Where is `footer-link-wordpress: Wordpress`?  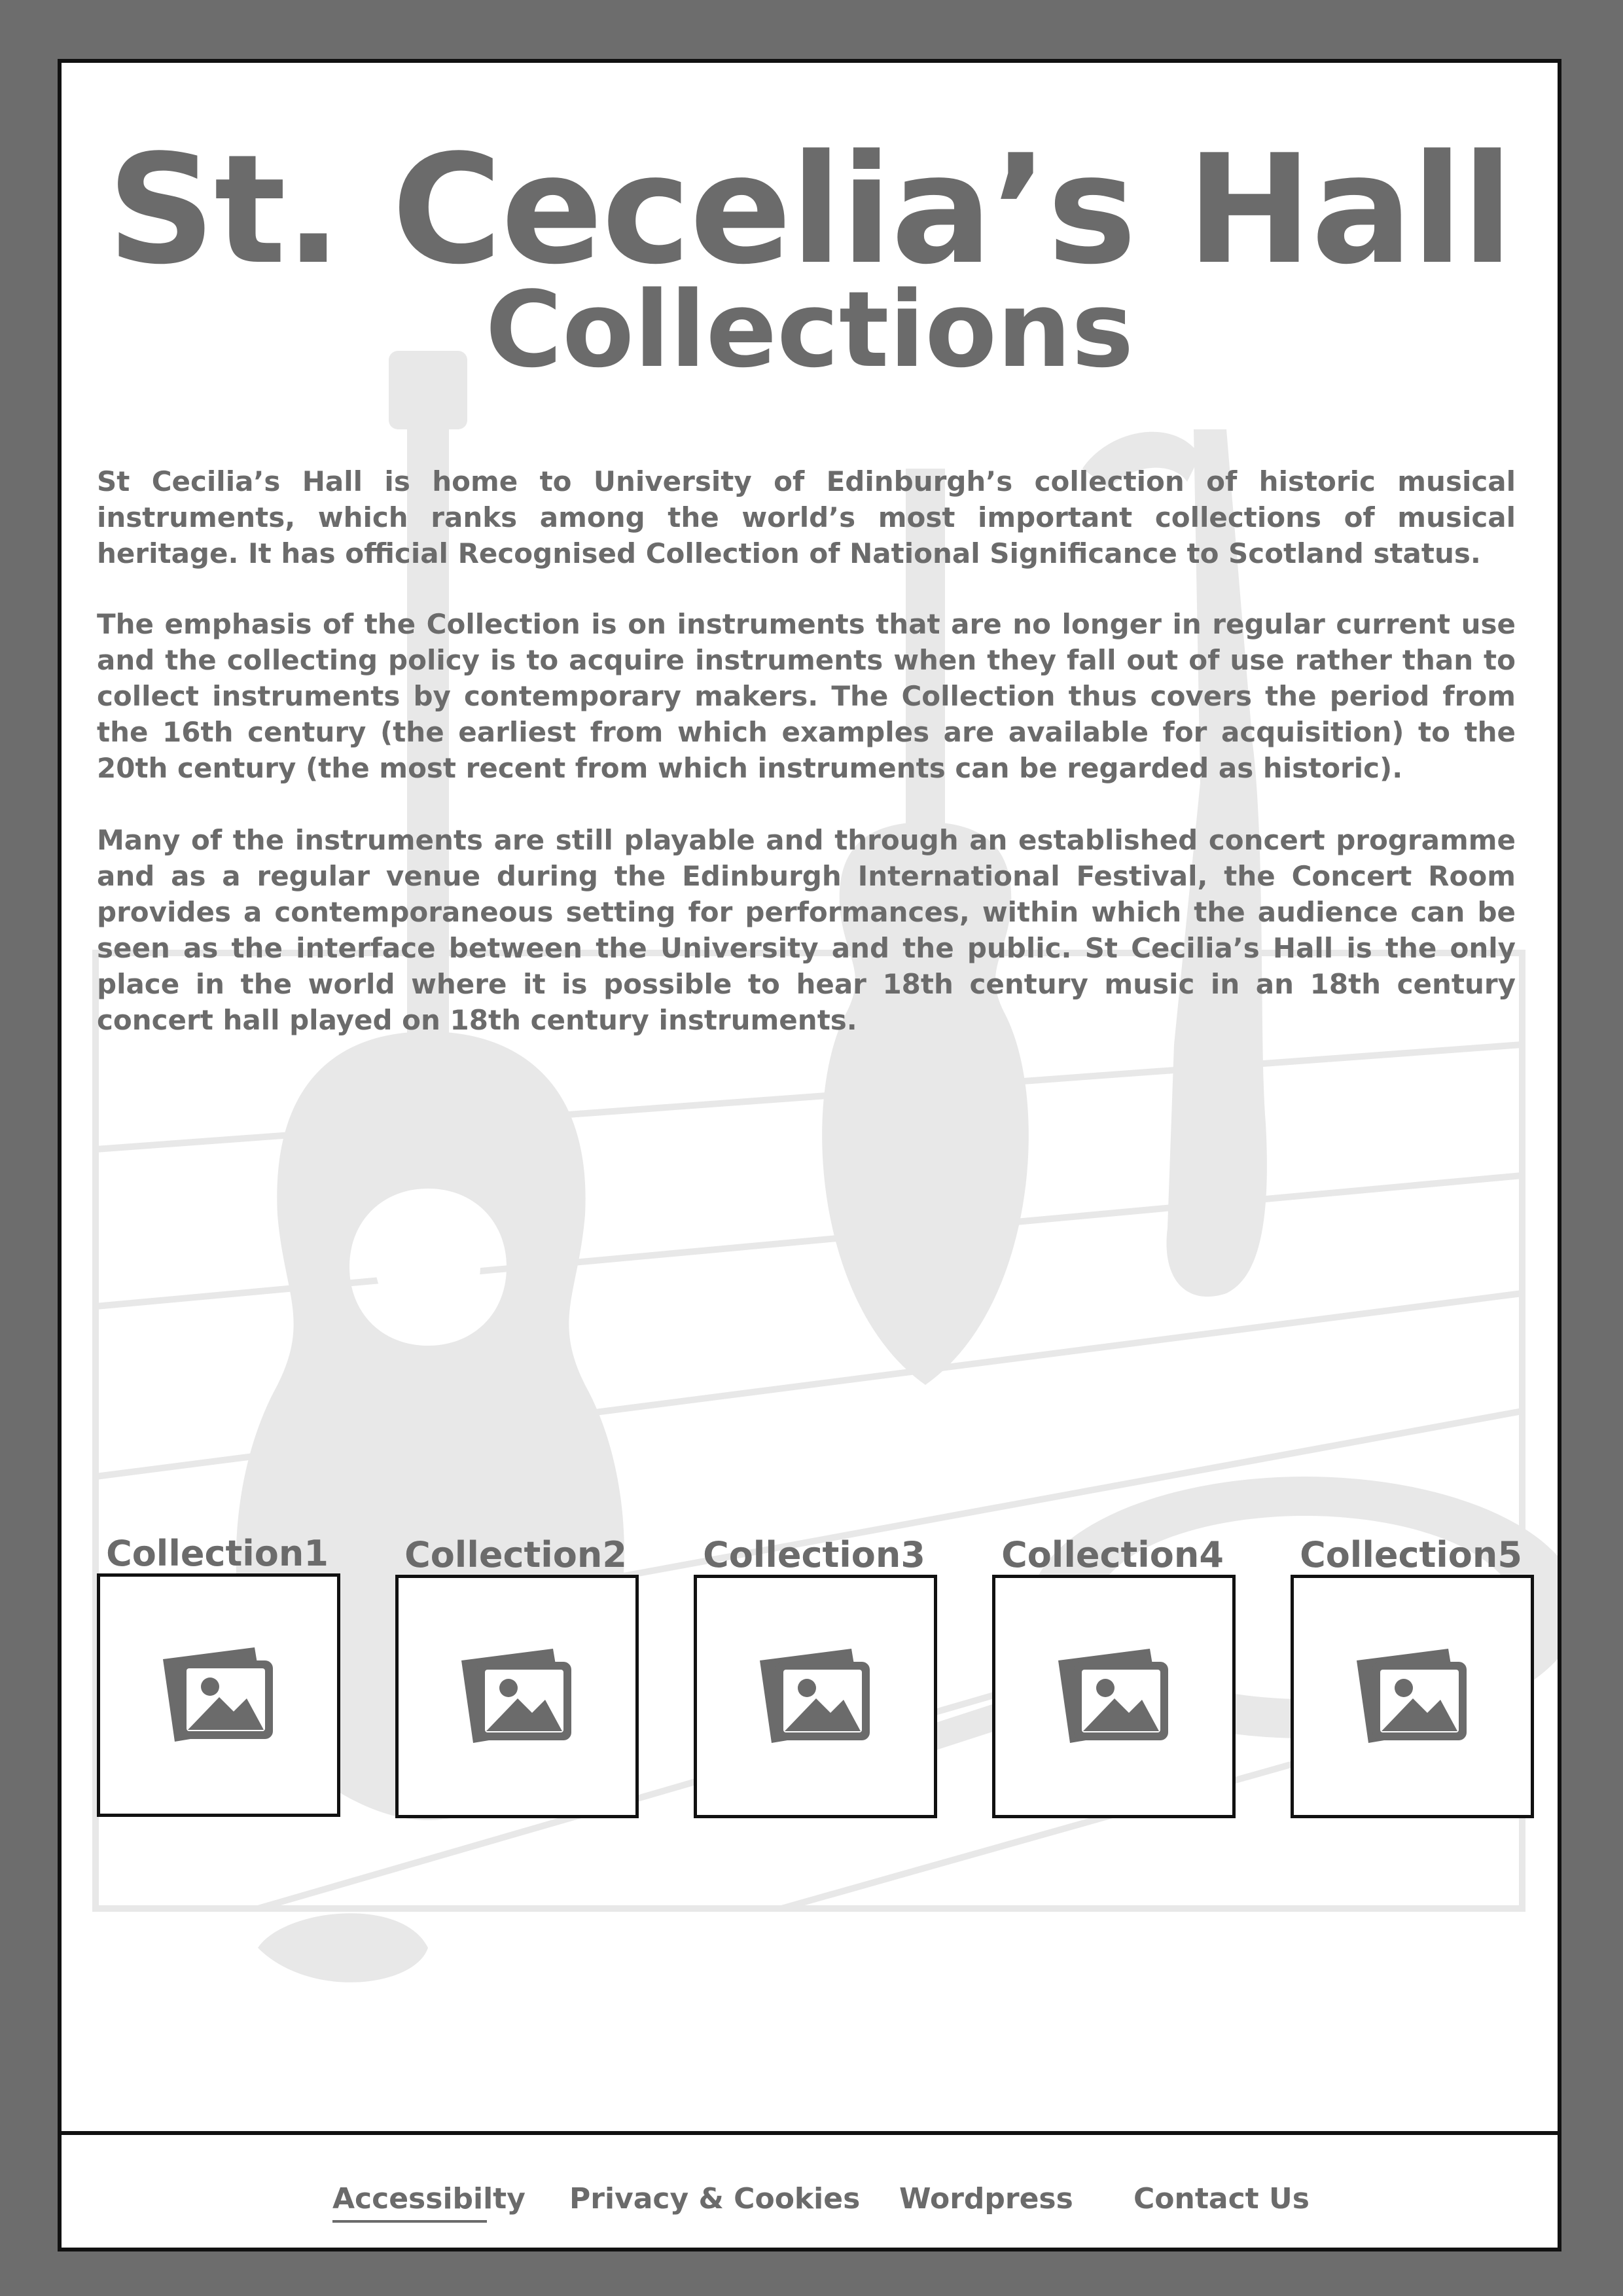
footer-link-wordpress: Wordpress is located at coordinates (986, 2199).